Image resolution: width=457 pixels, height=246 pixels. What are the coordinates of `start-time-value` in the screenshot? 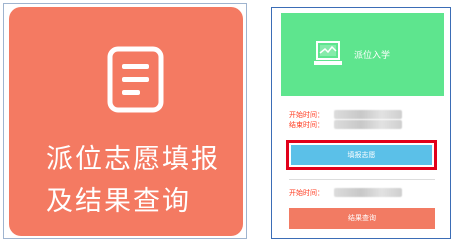 It's located at (368, 114).